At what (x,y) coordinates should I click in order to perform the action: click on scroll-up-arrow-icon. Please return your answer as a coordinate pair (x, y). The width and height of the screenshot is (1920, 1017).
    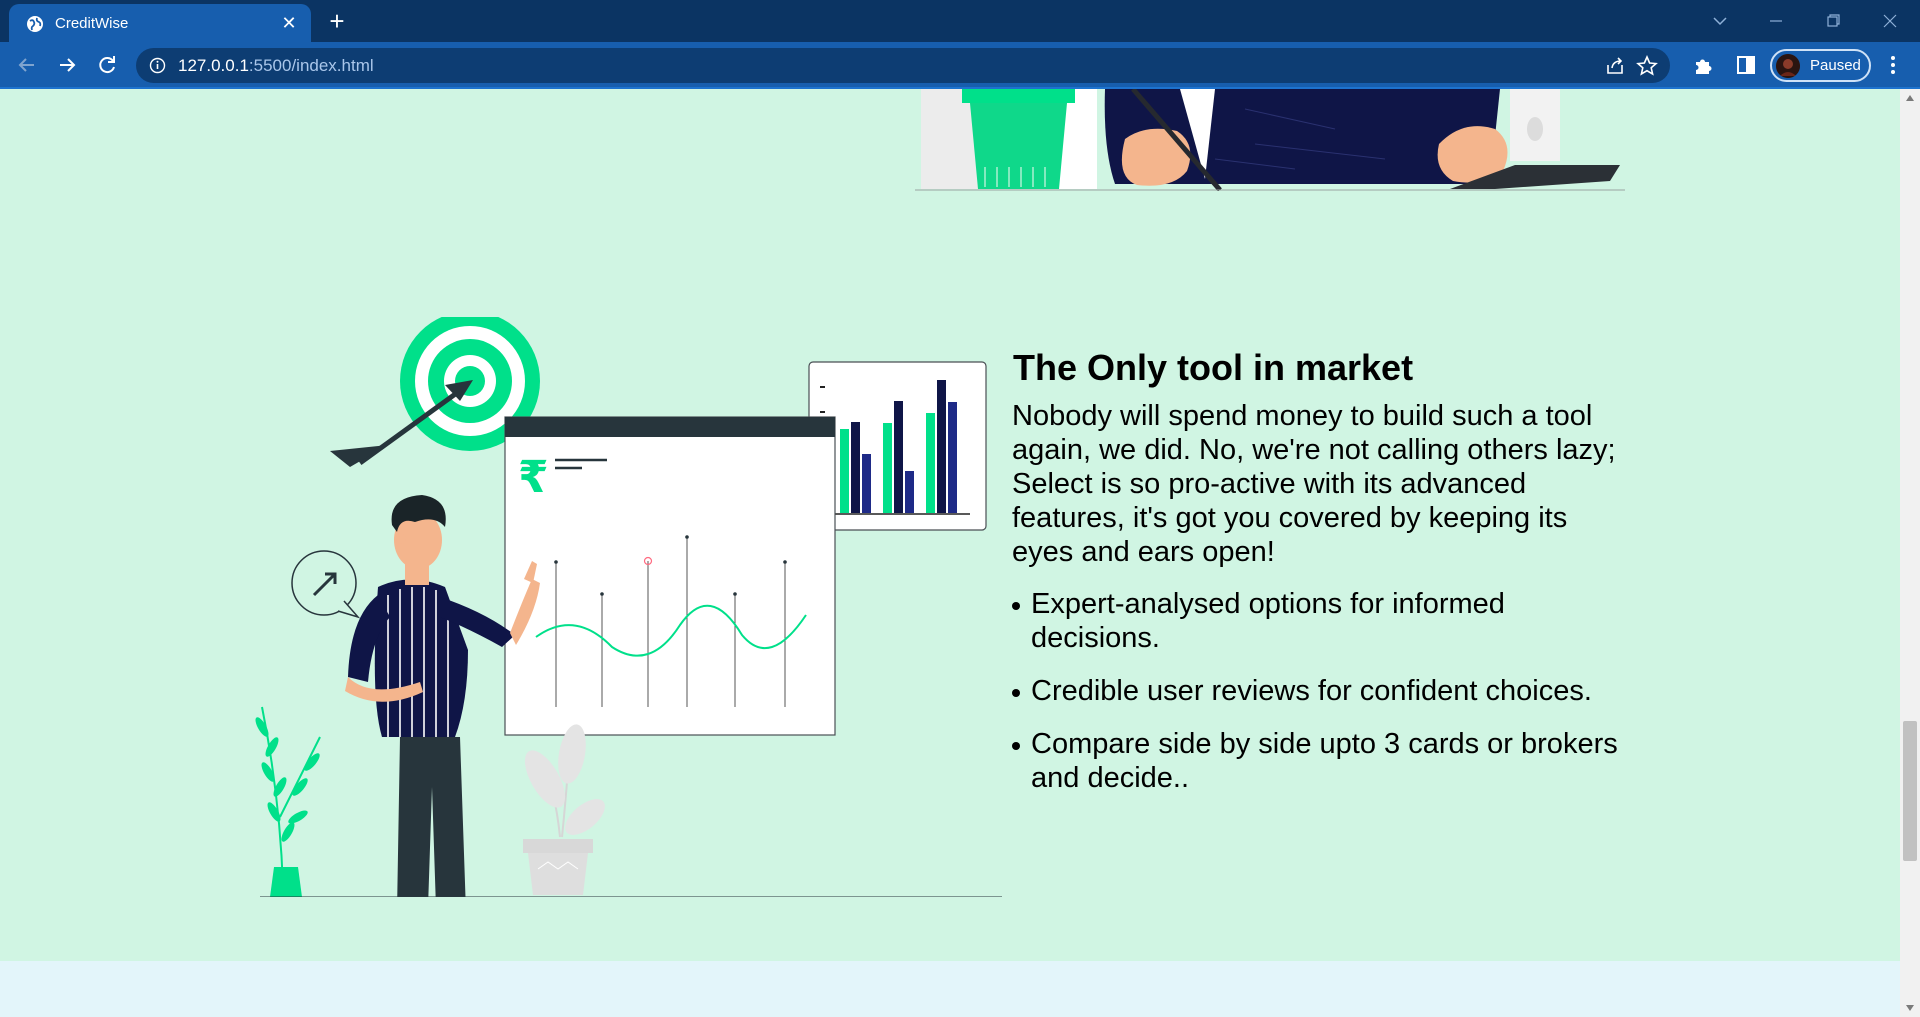
    Looking at the image, I should click on (1910, 98).